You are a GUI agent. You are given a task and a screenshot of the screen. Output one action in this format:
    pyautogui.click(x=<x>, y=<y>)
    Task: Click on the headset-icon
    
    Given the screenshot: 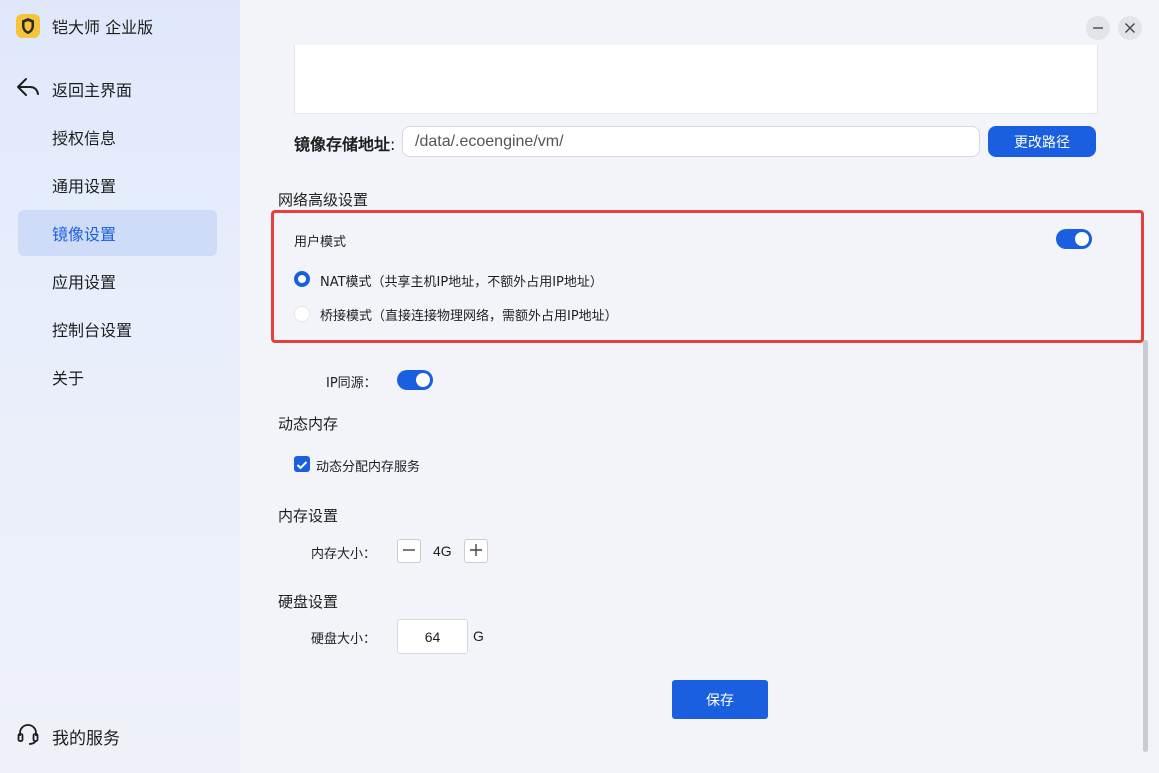 What is the action you would take?
    pyautogui.click(x=28, y=736)
    